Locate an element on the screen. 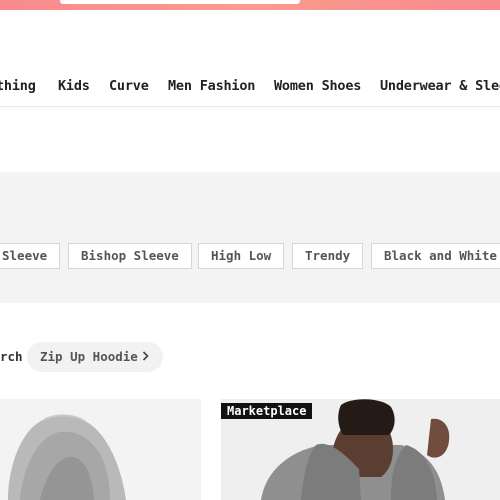  nav-item-clothing: thing is located at coordinates (18, 86).